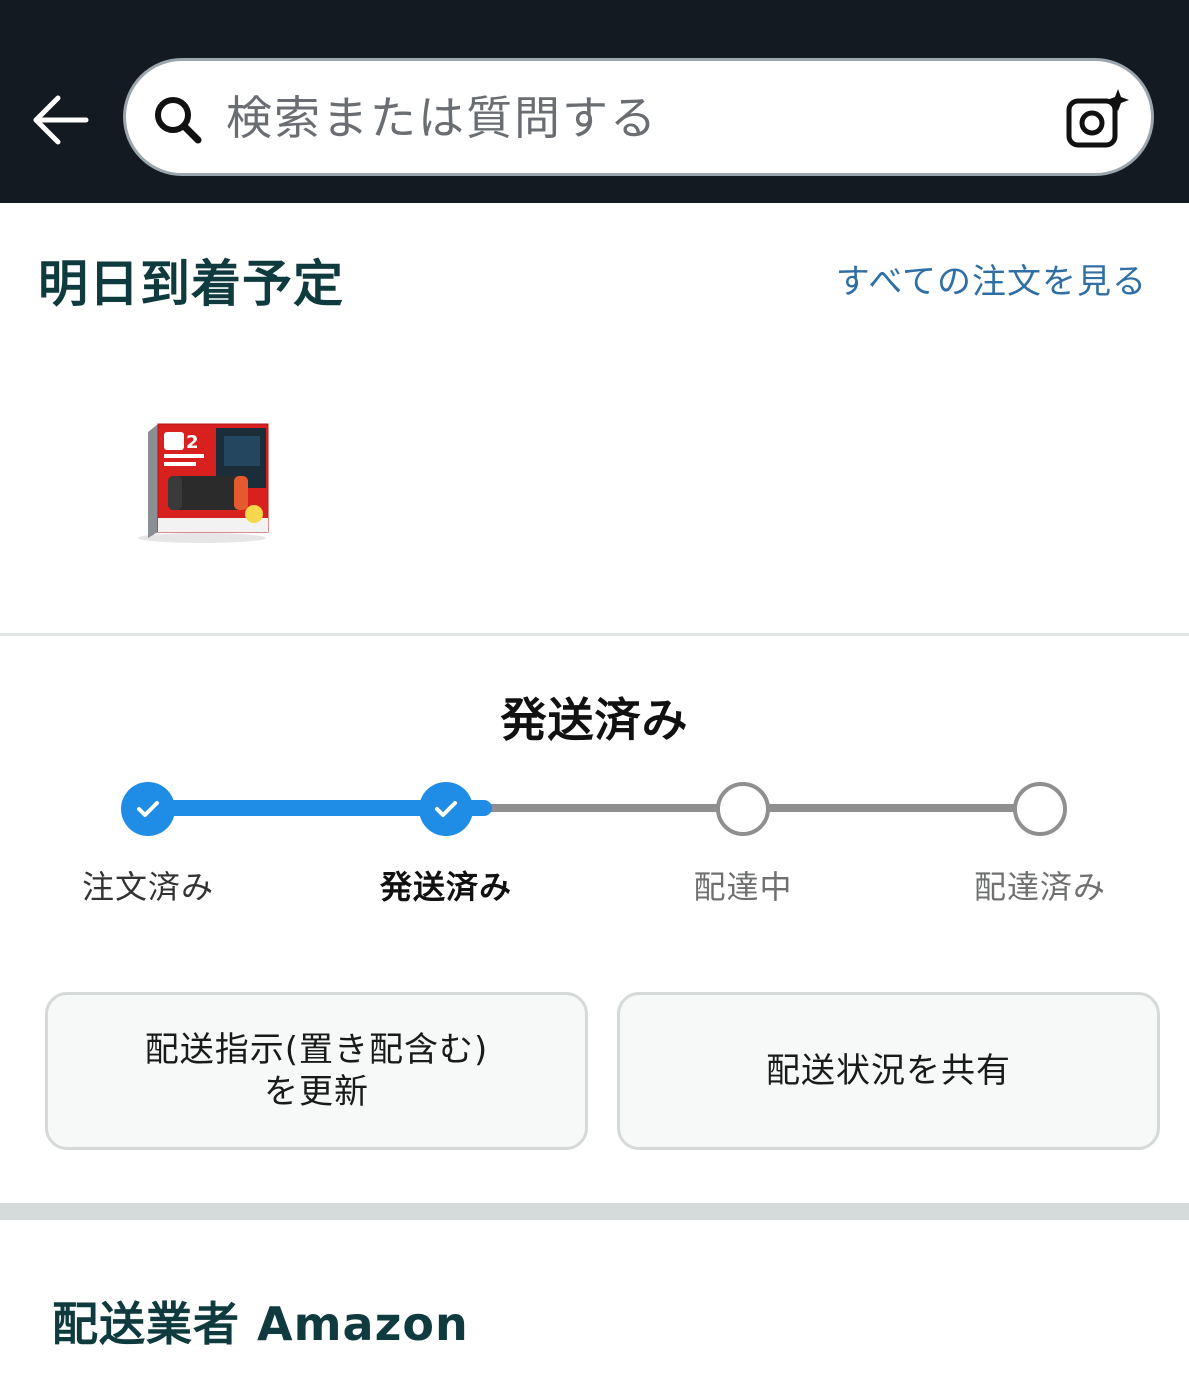 This screenshot has width=1189, height=1377. Describe the element at coordinates (594, 1211) in the screenshot. I see `section-divider-thick` at that location.